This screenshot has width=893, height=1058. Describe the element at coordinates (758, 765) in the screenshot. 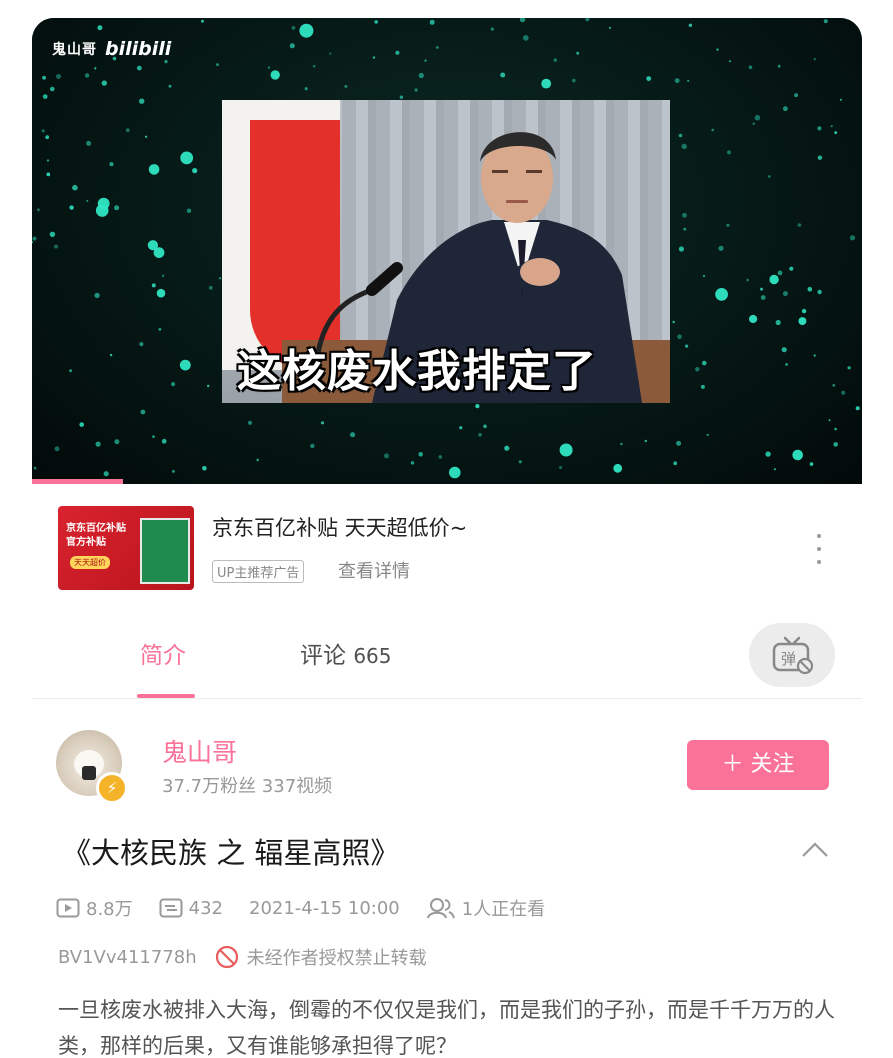

I see `follow-button: ＋ 关注` at that location.